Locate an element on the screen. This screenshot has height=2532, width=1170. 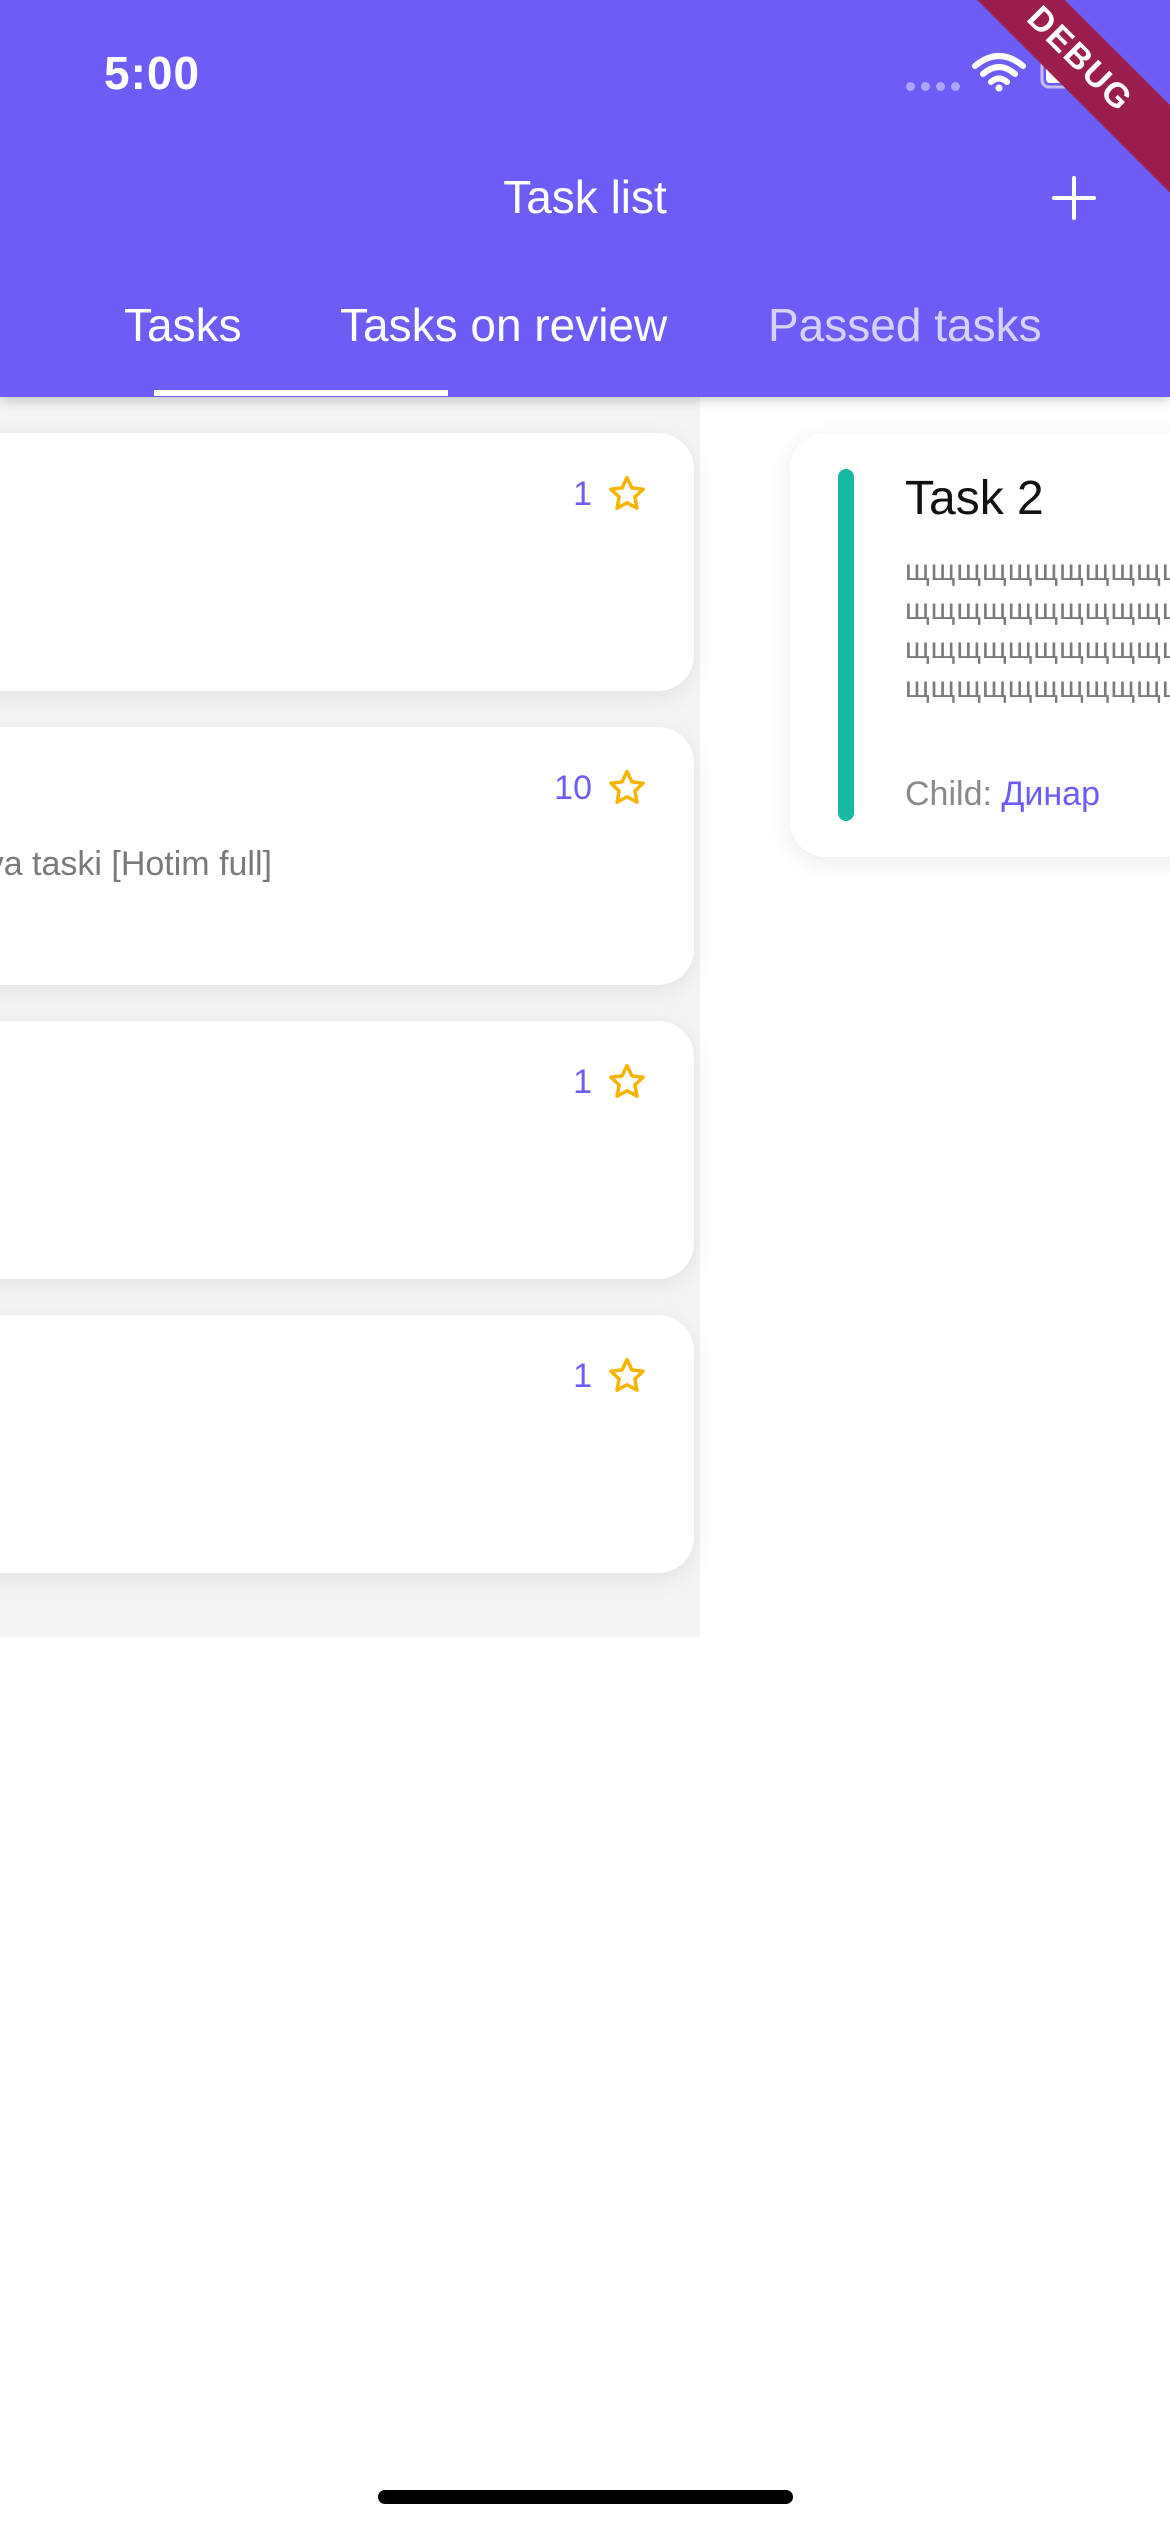
task-description: va taski [Hotim full] is located at coordinates (136, 864).